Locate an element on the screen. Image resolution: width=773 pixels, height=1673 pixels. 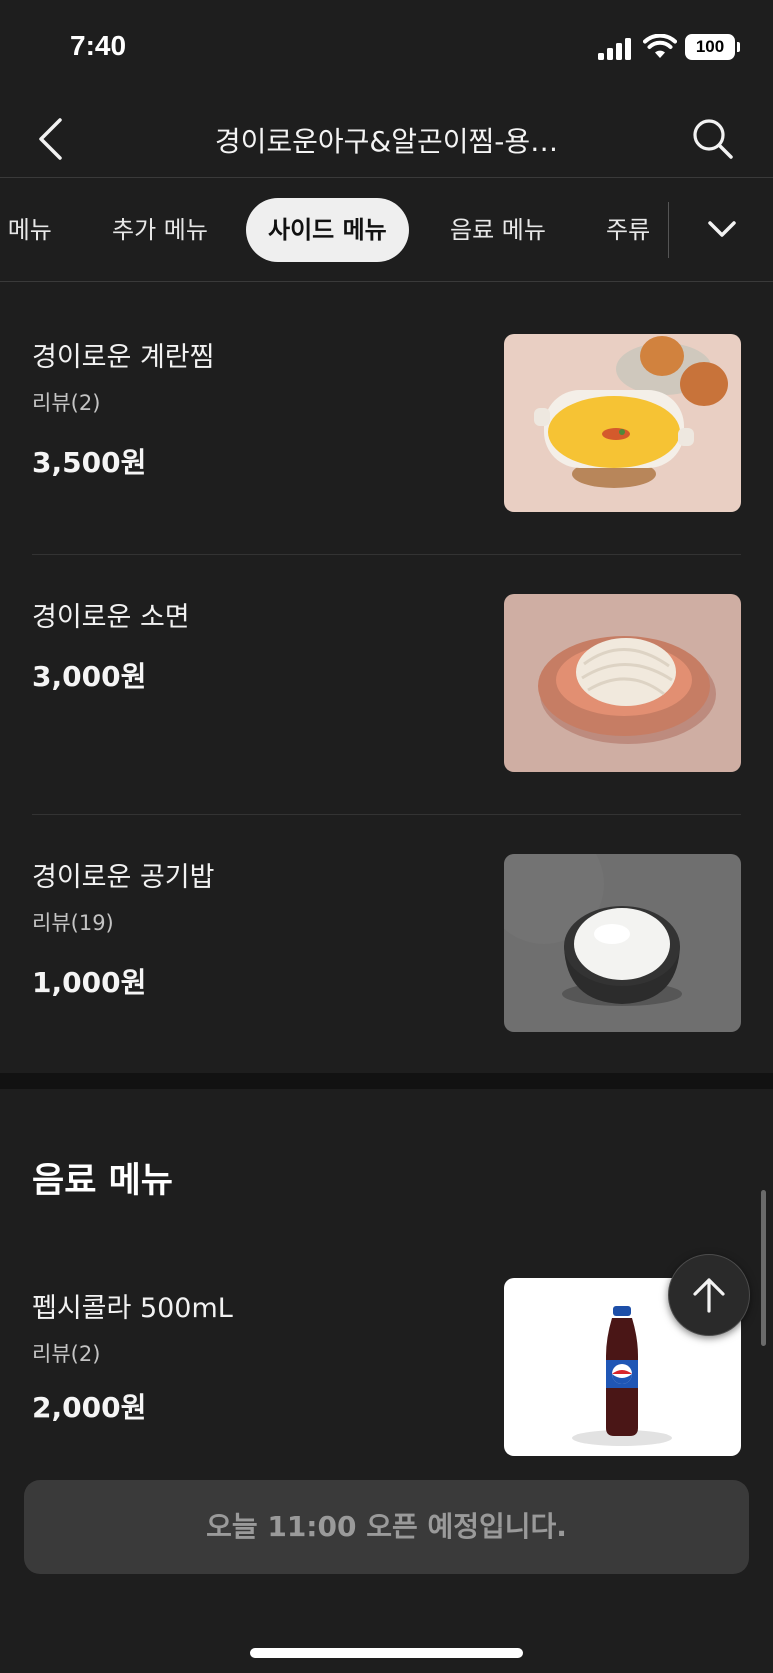
item-price: 3,000원 is located at coordinates (89, 676).